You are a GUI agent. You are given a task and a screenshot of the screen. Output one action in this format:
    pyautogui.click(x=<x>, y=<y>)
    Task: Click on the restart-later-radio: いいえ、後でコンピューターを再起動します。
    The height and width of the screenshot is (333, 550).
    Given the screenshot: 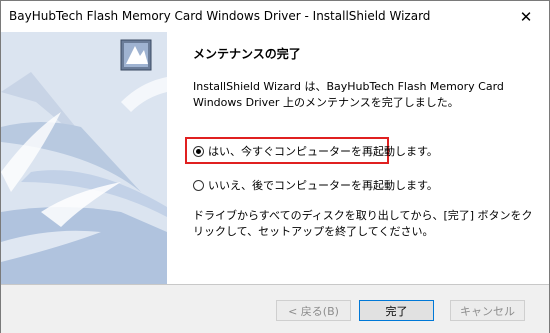 What is the action you would take?
    pyautogui.click(x=315, y=185)
    